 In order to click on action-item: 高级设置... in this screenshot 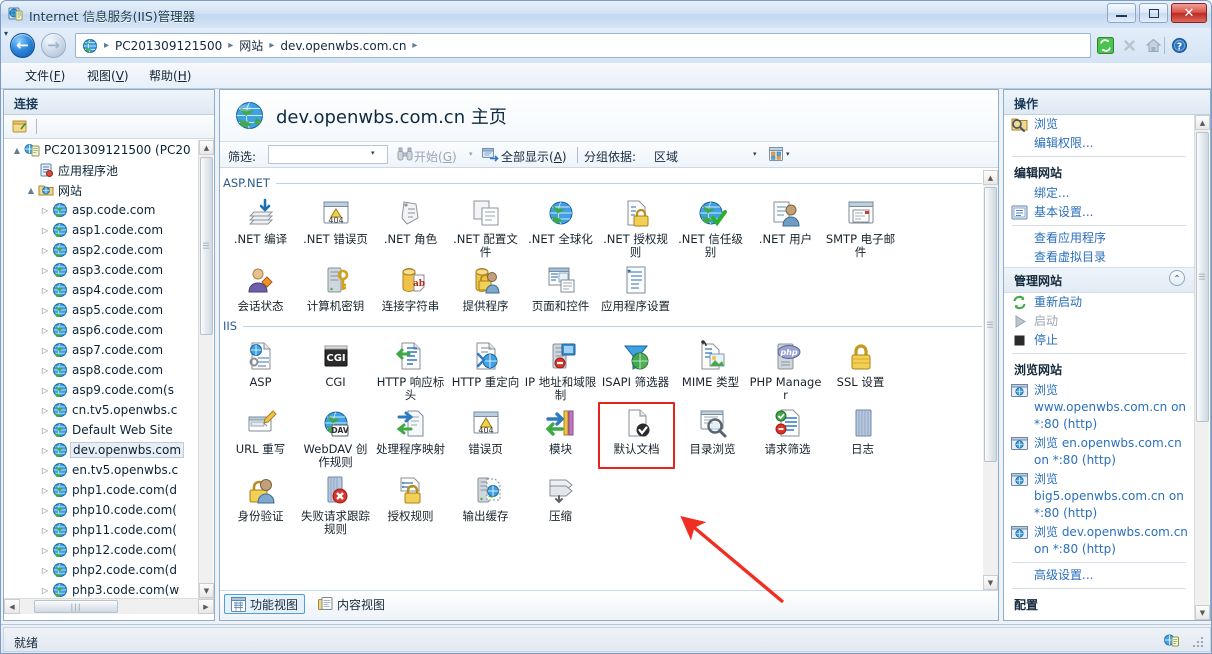, I will do `click(1099, 575)`.